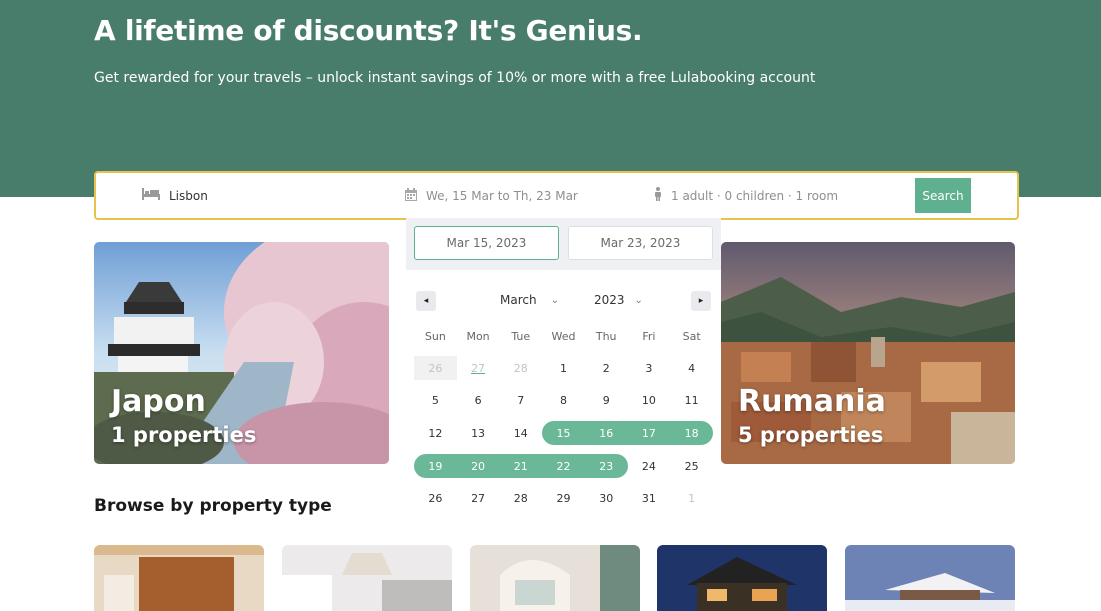 The height and width of the screenshot is (611, 1101). What do you see at coordinates (563, 499) in the screenshot?
I see `calendar-day: 29` at bounding box center [563, 499].